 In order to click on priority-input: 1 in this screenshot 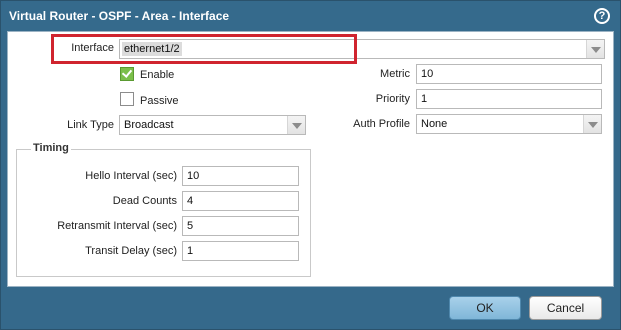, I will do `click(509, 99)`.